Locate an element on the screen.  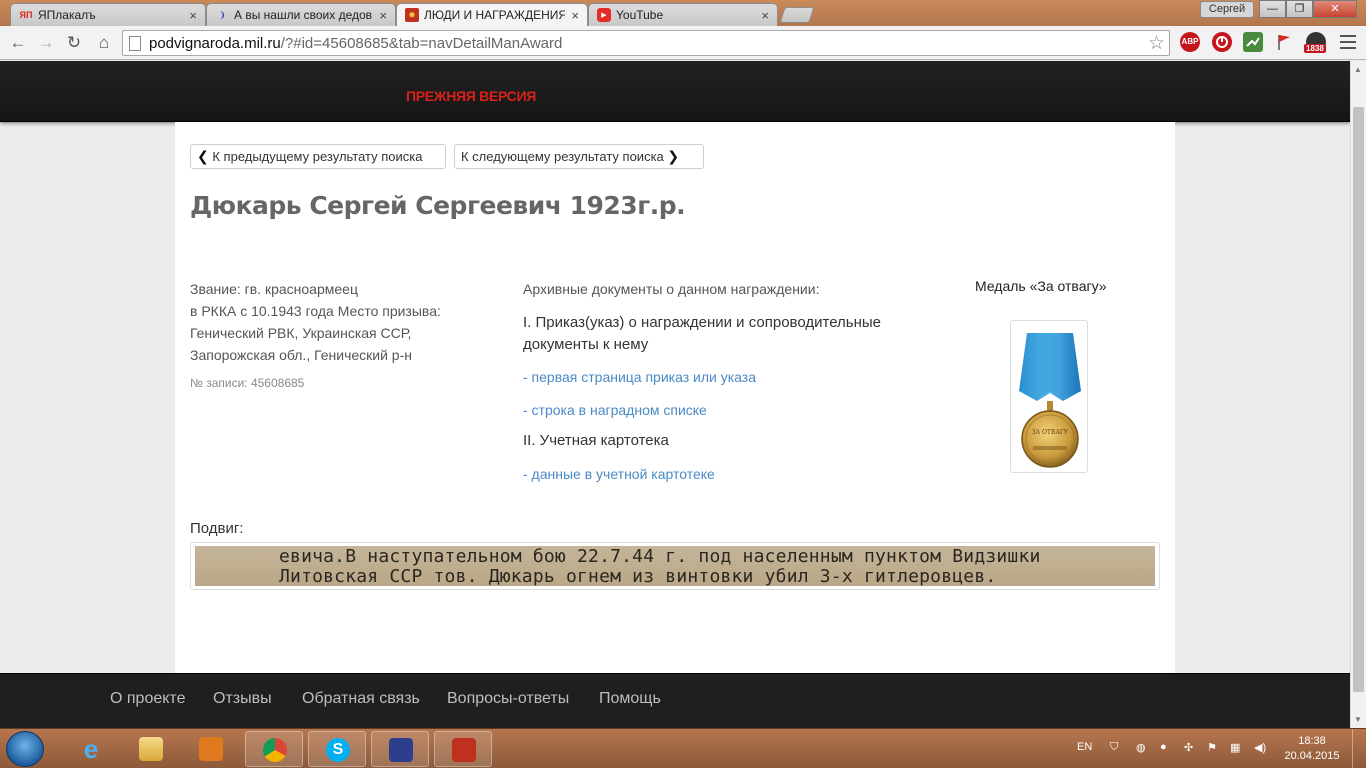
draft-office-line: Генический РВК, Украинская ССР, is located at coordinates (301, 333).